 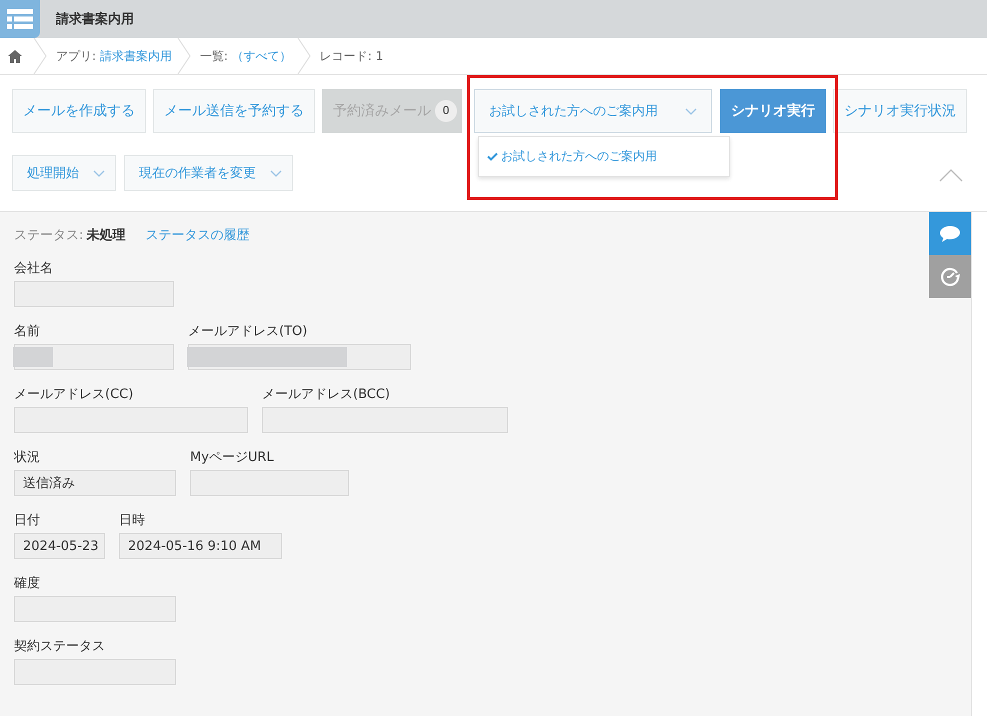 What do you see at coordinates (27, 457) in the screenshot?
I see `field-label: 状況` at bounding box center [27, 457].